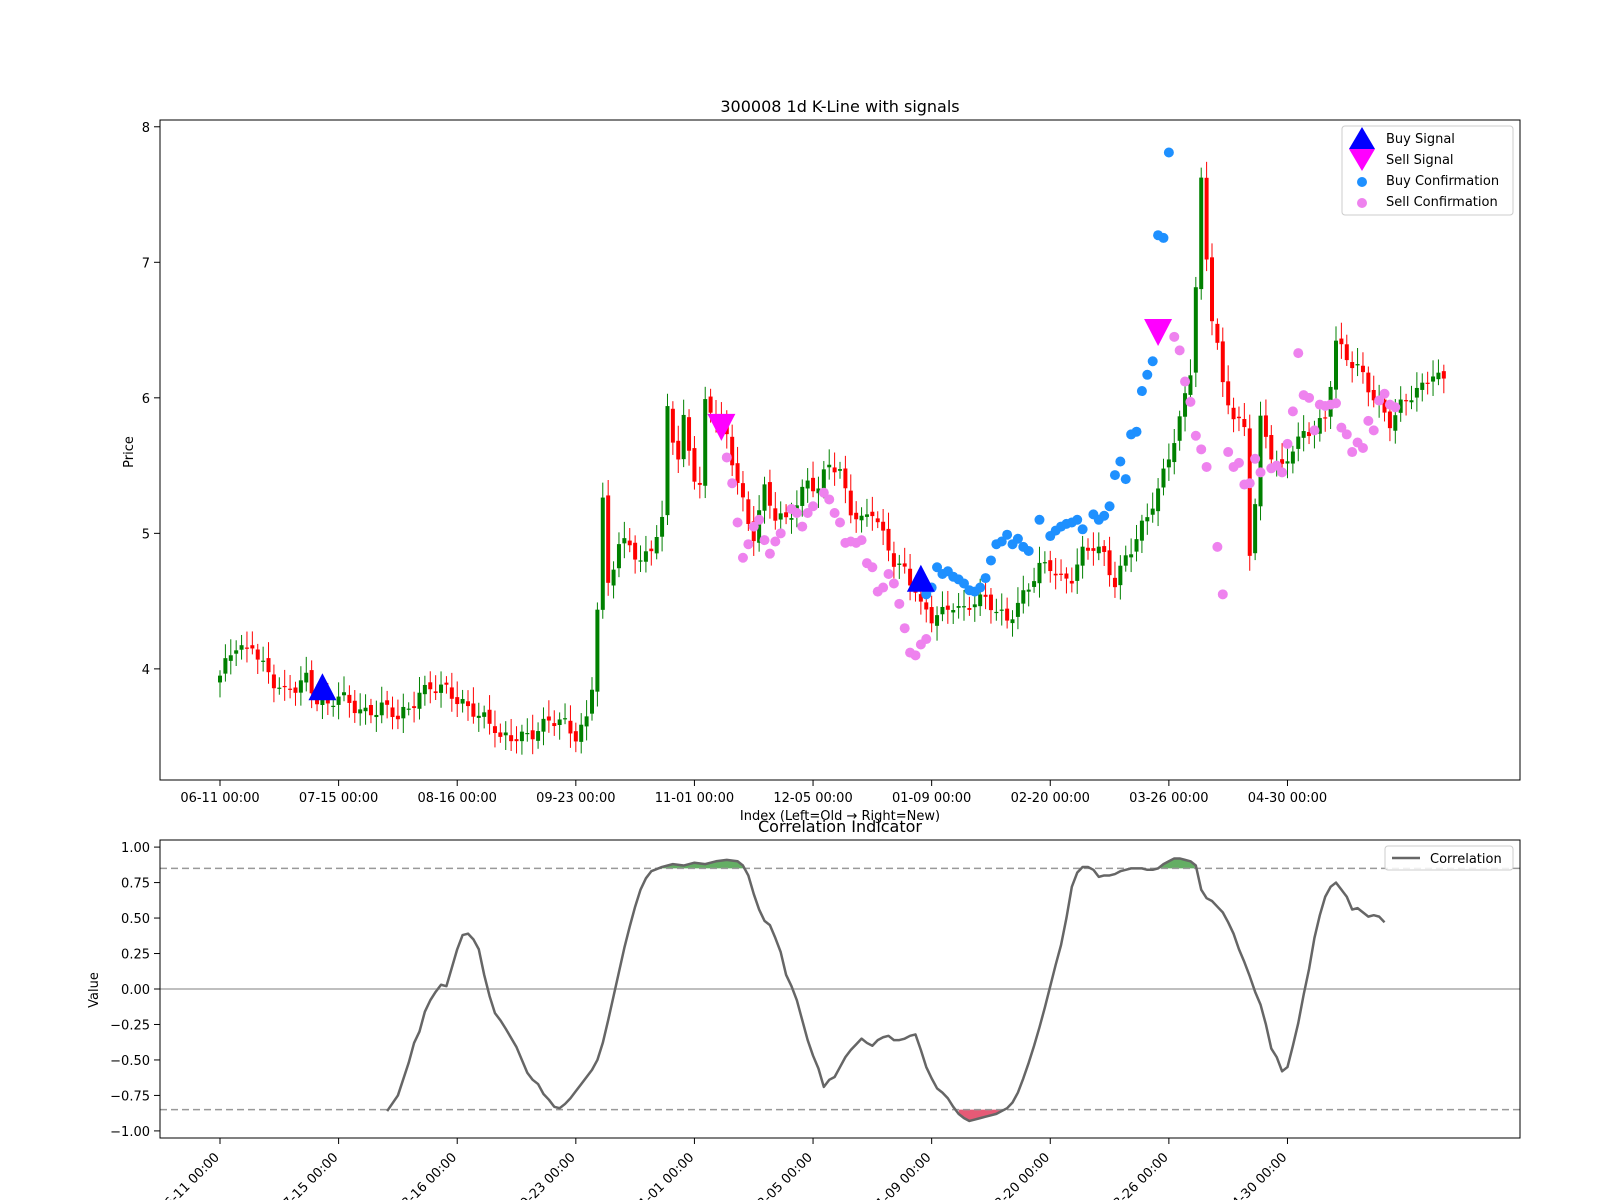 The width and height of the screenshot is (1600, 1200). What do you see at coordinates (130, 1132) in the screenshot?
I see `corr-ytick-label: −1.00` at bounding box center [130, 1132].